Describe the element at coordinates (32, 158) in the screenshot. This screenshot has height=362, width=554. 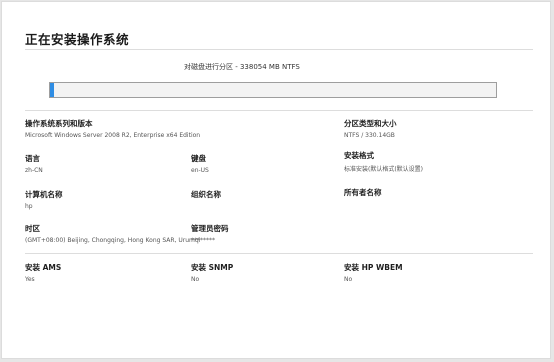
I see `field-label: 语言` at that location.